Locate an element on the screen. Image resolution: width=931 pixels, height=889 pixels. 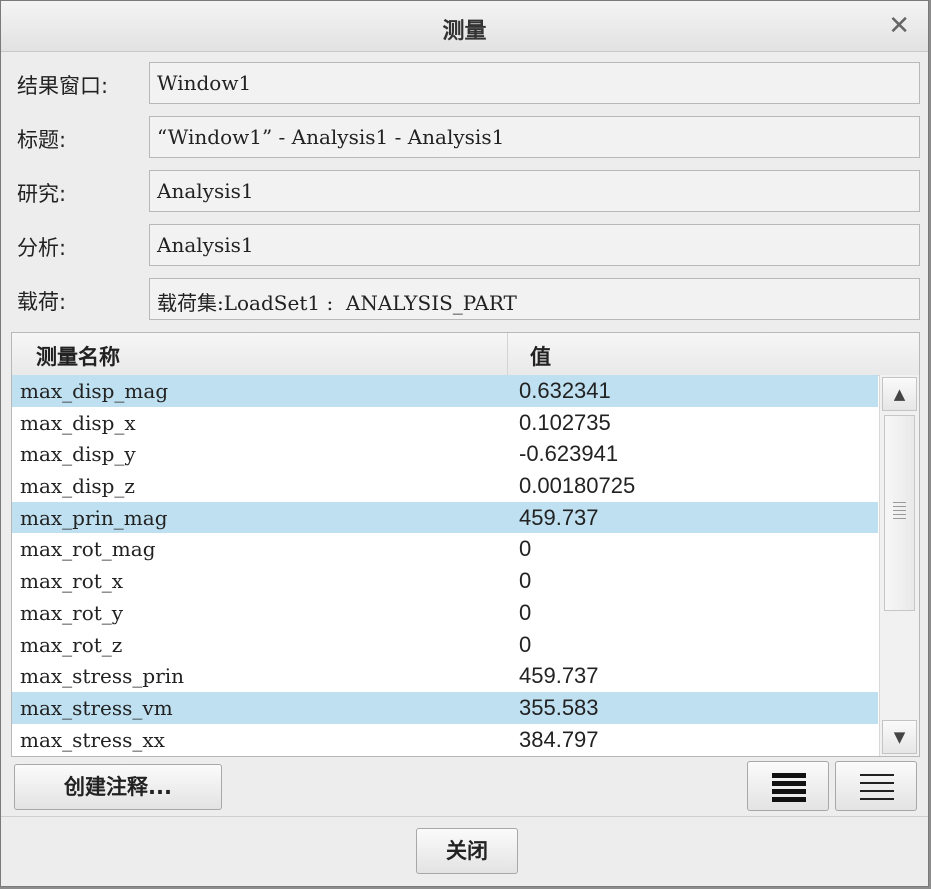
study-row: 研究: Analysis1 is located at coordinates (464, 193).